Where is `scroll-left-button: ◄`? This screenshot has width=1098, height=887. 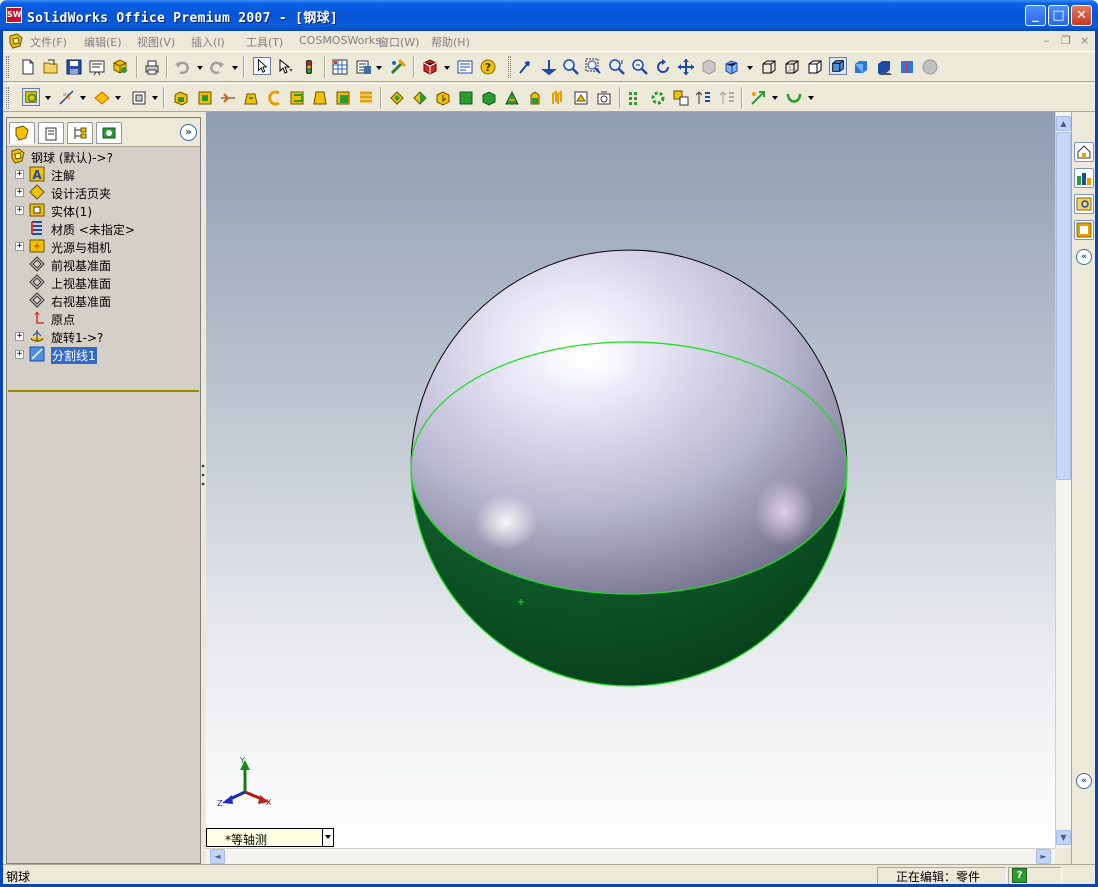 scroll-left-button: ◄ is located at coordinates (217, 856).